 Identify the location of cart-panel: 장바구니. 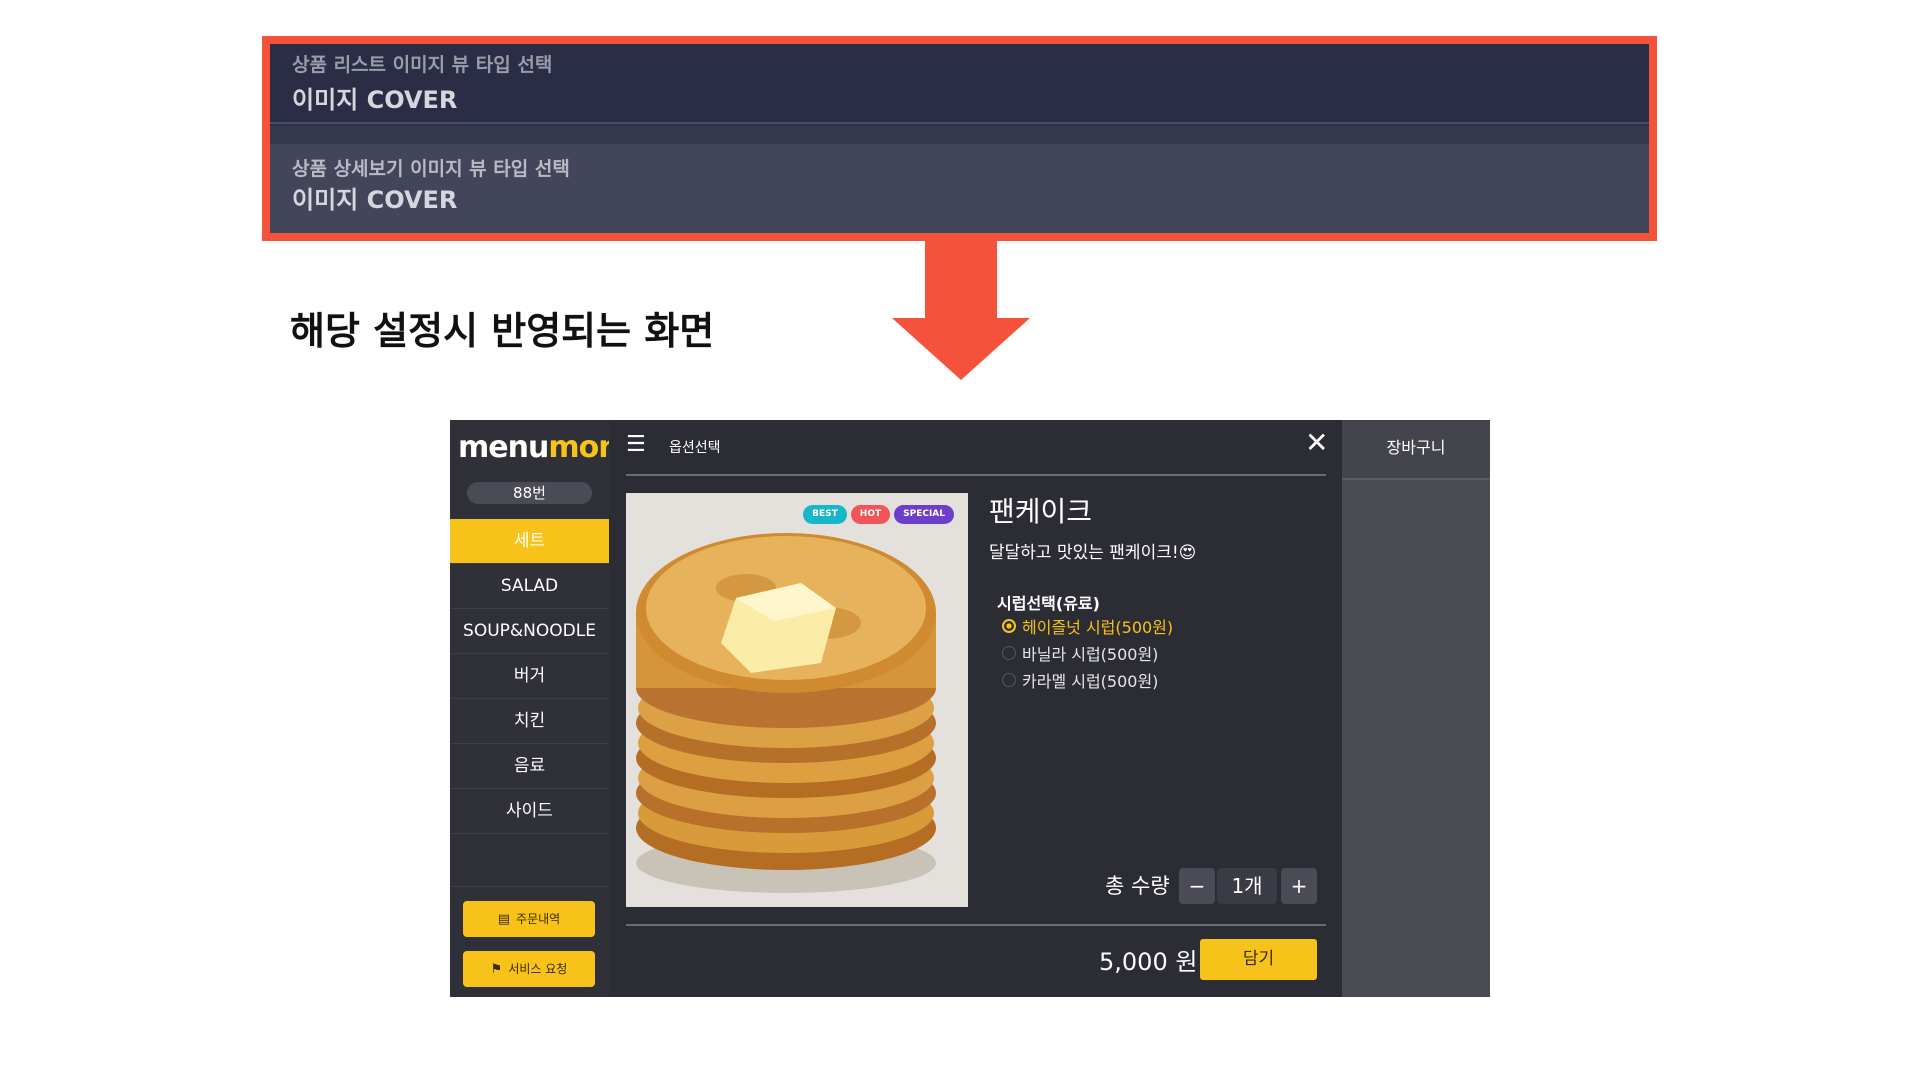
(1416, 708).